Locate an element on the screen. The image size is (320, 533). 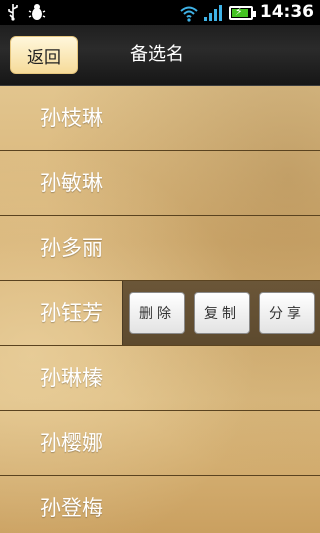
page-title: 备选名 is located at coordinates (157, 54).